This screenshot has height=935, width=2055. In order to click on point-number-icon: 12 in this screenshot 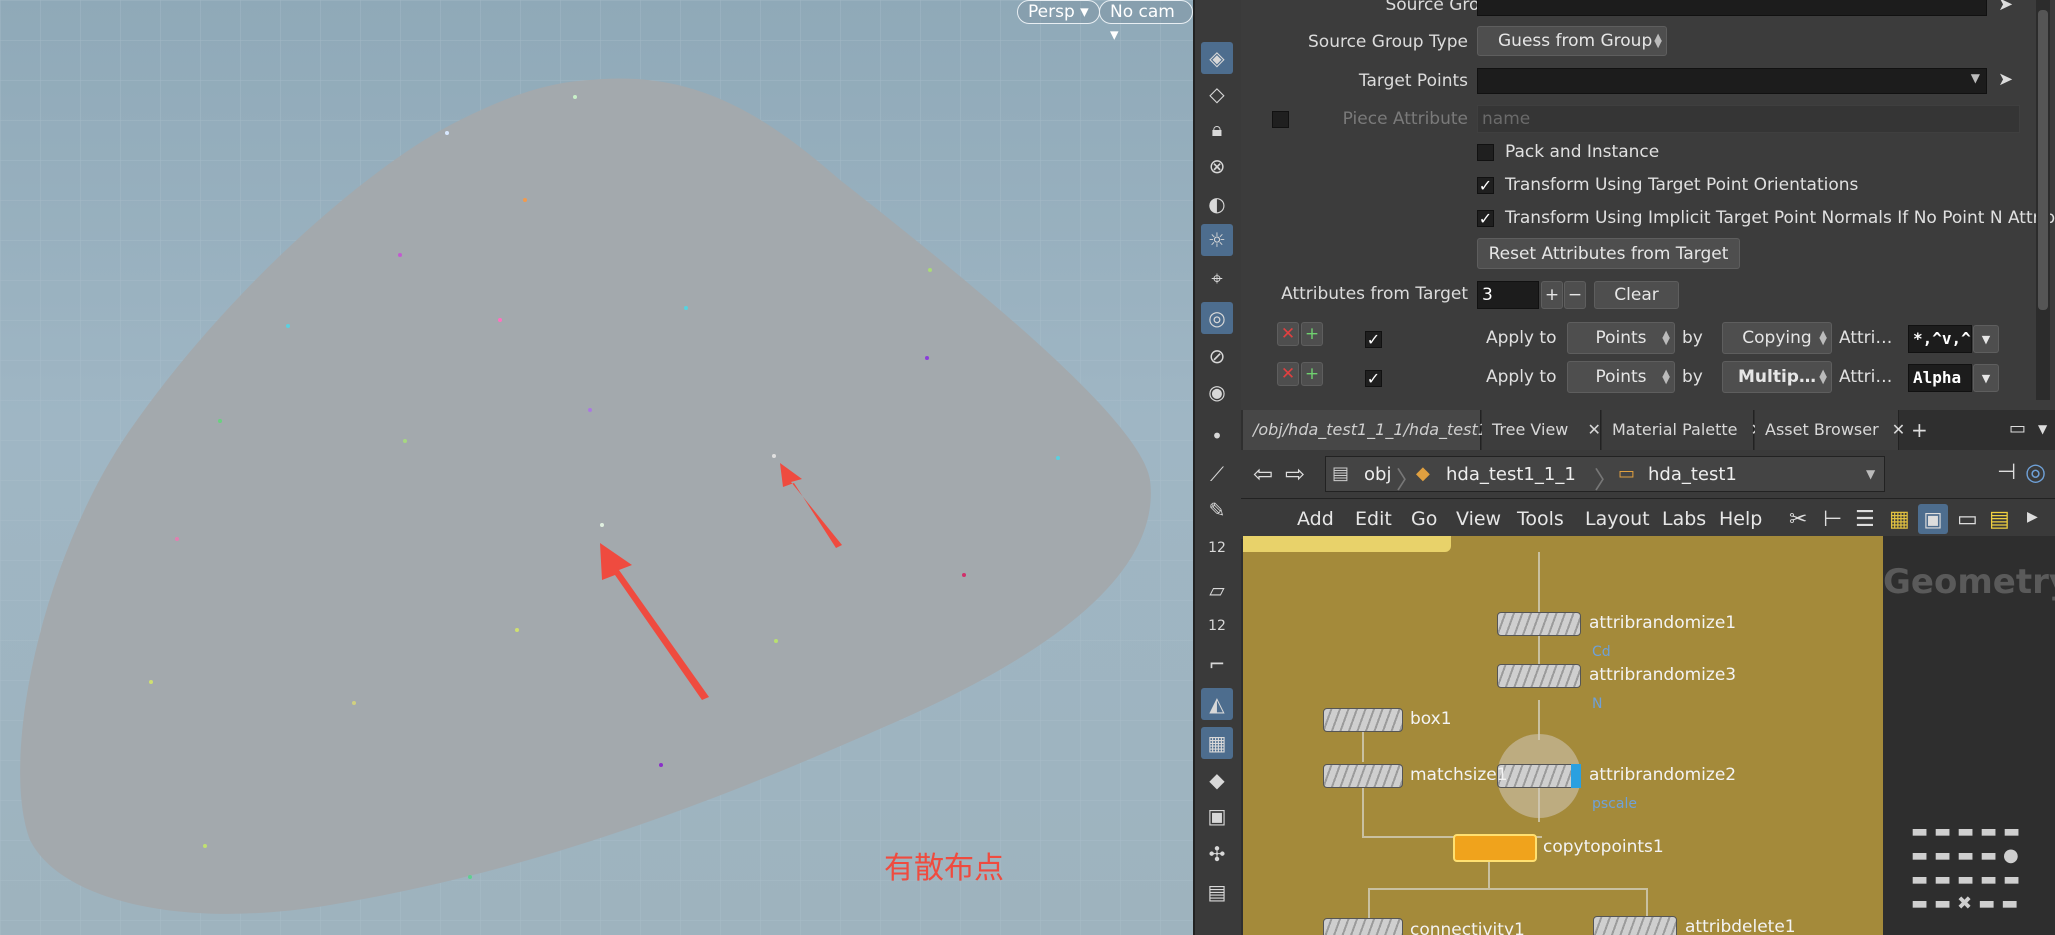, I will do `click(1217, 548)`.